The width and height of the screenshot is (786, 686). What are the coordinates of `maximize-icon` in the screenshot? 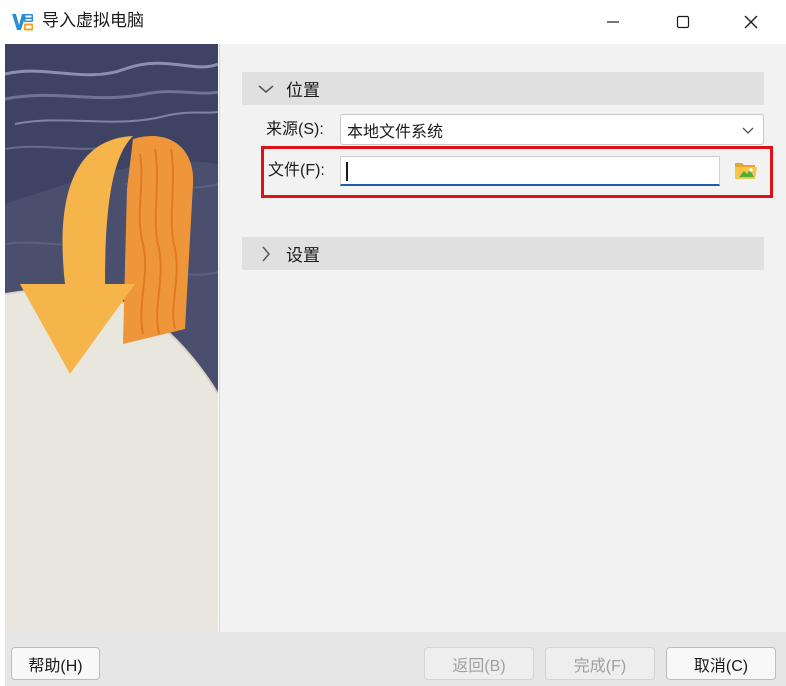 It's located at (683, 22).